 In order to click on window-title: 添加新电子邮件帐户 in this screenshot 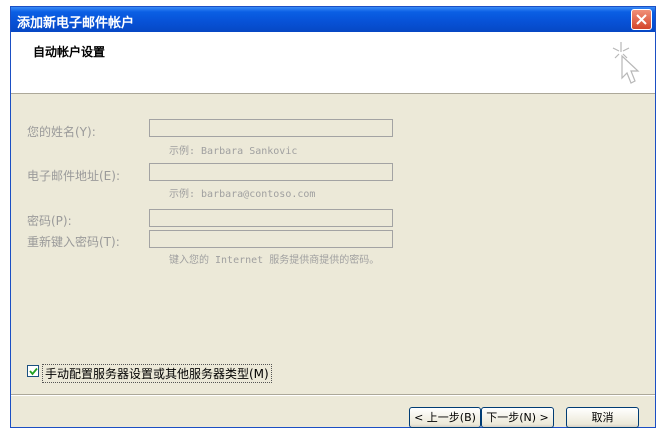, I will do `click(76, 23)`.